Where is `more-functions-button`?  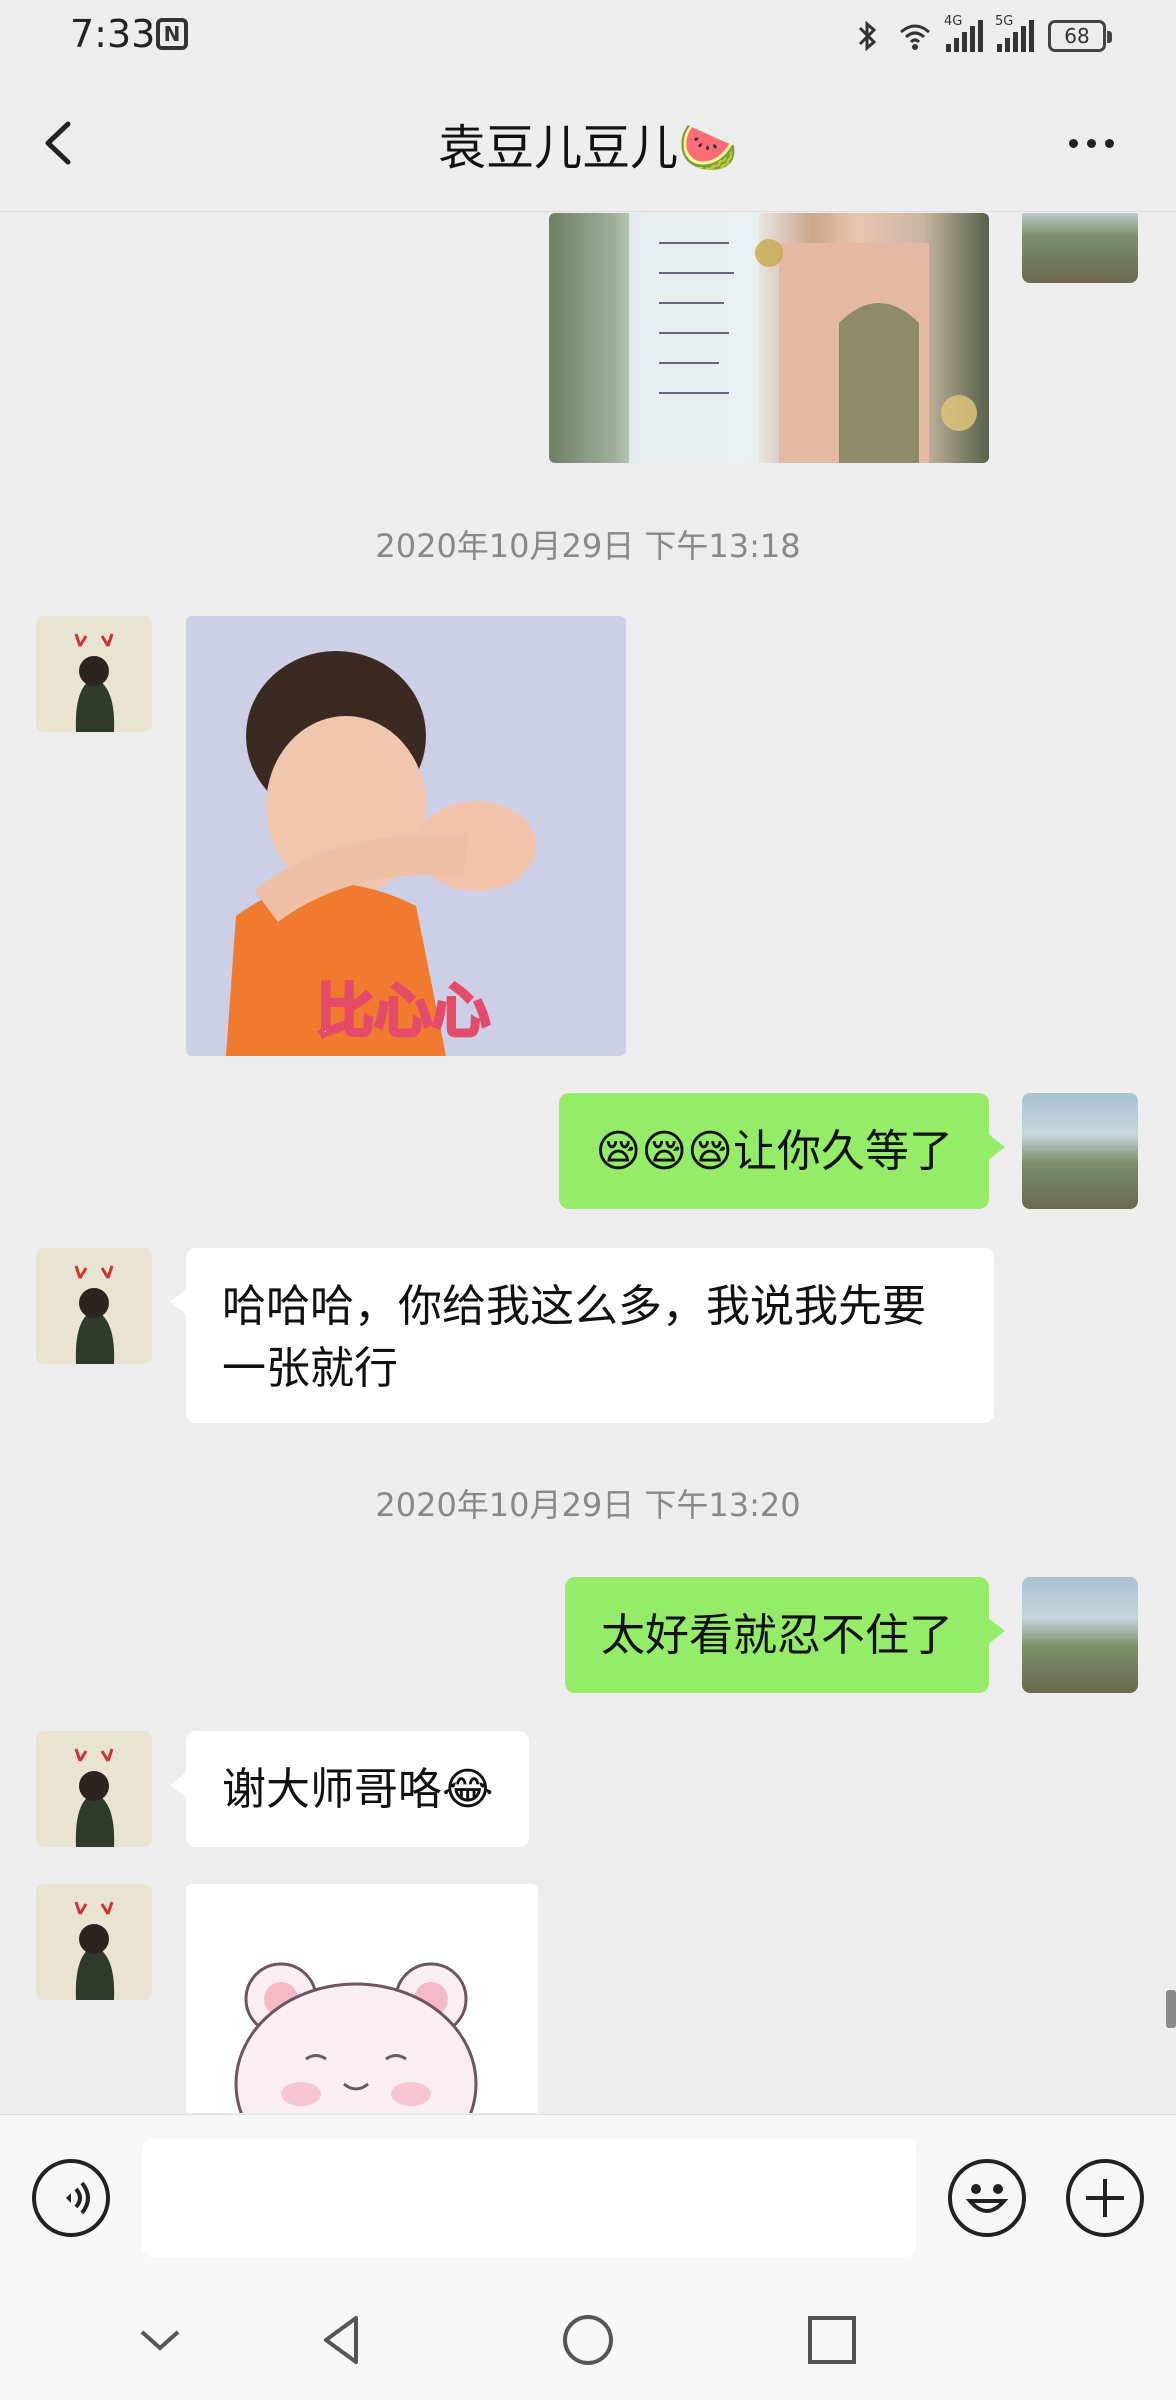 more-functions-button is located at coordinates (1105, 2198).